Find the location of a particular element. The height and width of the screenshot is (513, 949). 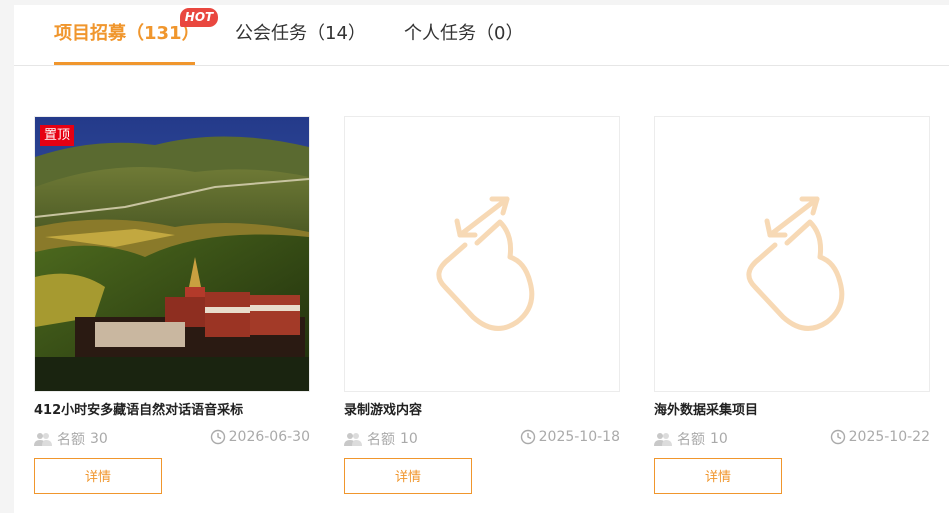

quota-value: 30 is located at coordinates (99, 439).